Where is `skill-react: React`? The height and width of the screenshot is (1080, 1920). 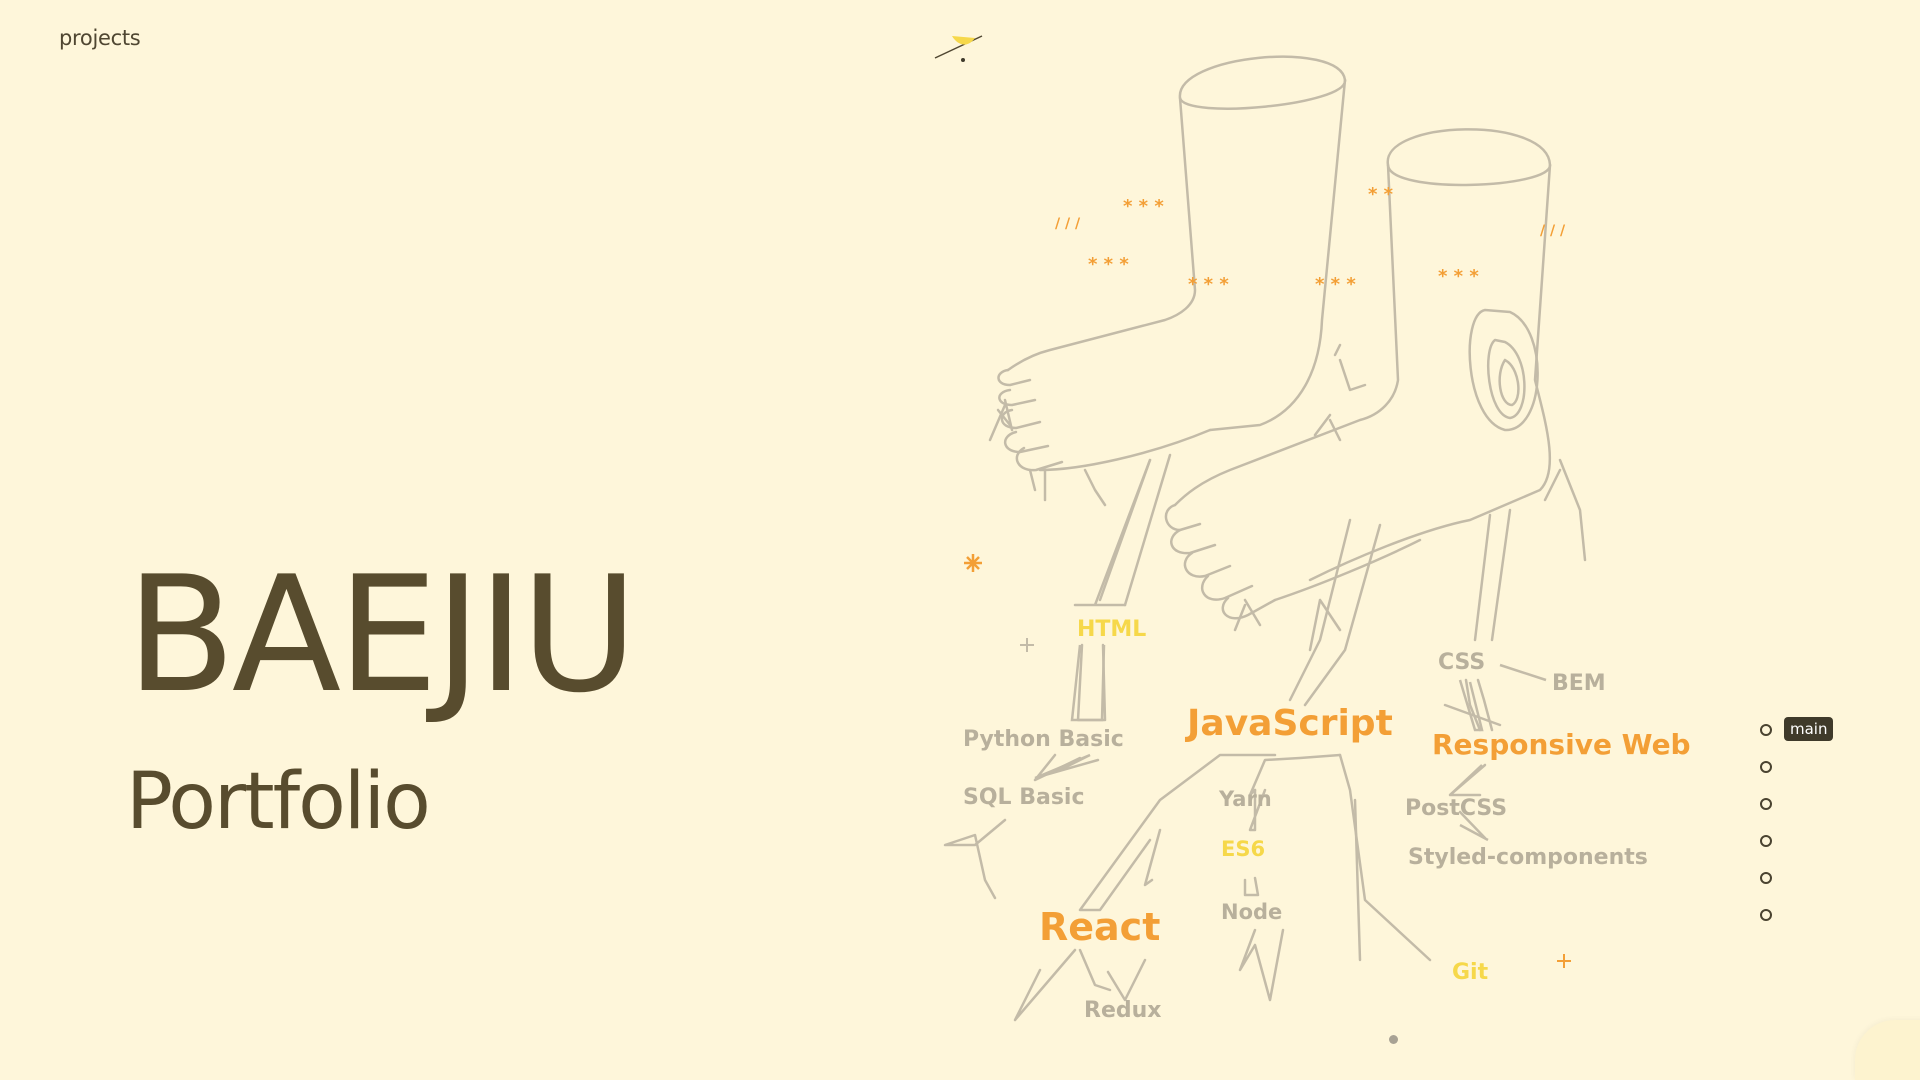 skill-react: React is located at coordinates (1099, 927).